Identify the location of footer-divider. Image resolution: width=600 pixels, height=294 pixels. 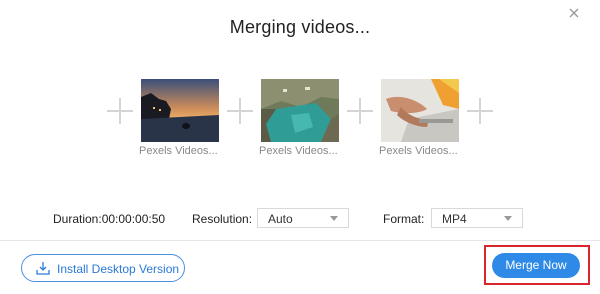
(300, 240).